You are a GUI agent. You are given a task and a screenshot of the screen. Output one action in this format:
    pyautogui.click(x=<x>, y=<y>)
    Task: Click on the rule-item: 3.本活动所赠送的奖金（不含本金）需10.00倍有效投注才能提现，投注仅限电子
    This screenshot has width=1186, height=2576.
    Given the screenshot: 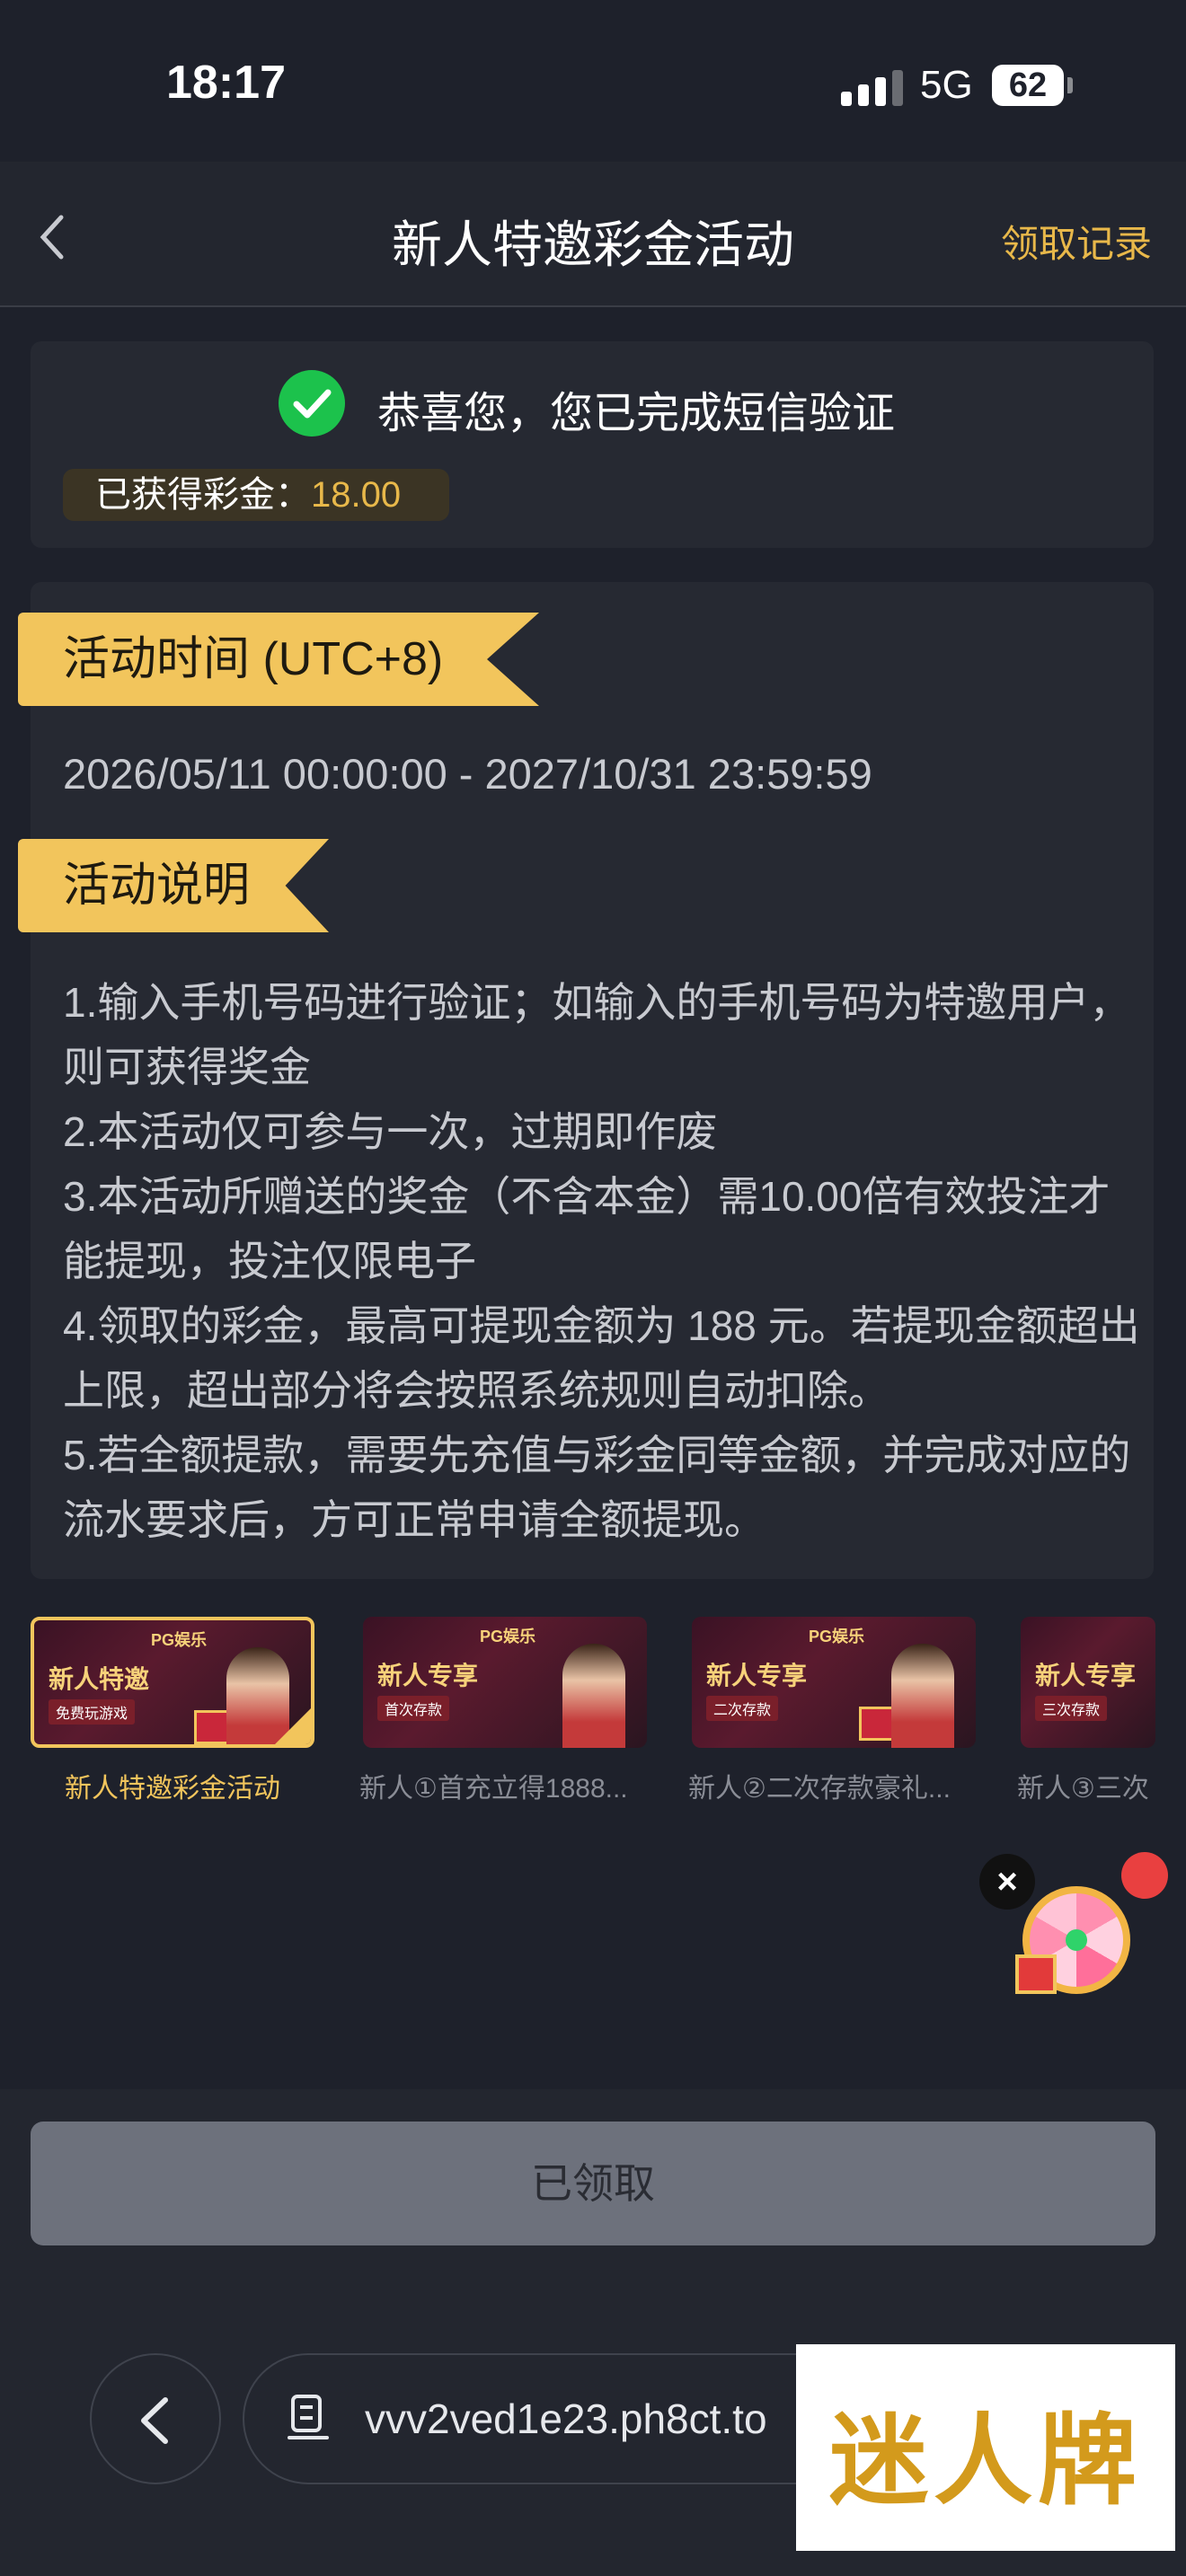 What is the action you would take?
    pyautogui.click(x=587, y=1228)
    